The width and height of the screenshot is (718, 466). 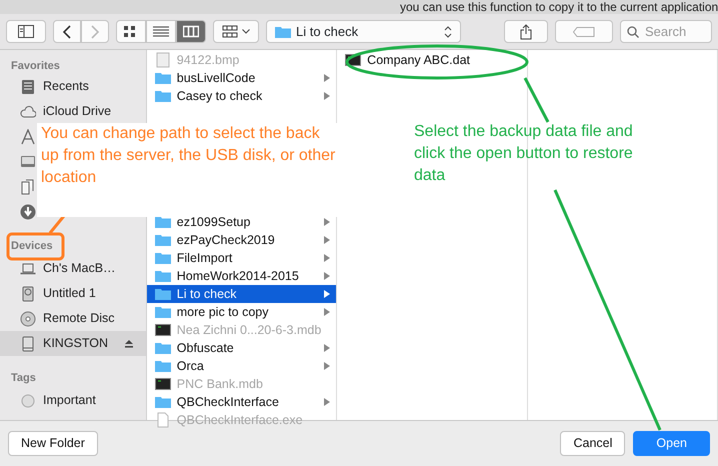 I want to click on back-button, so click(x=67, y=31).